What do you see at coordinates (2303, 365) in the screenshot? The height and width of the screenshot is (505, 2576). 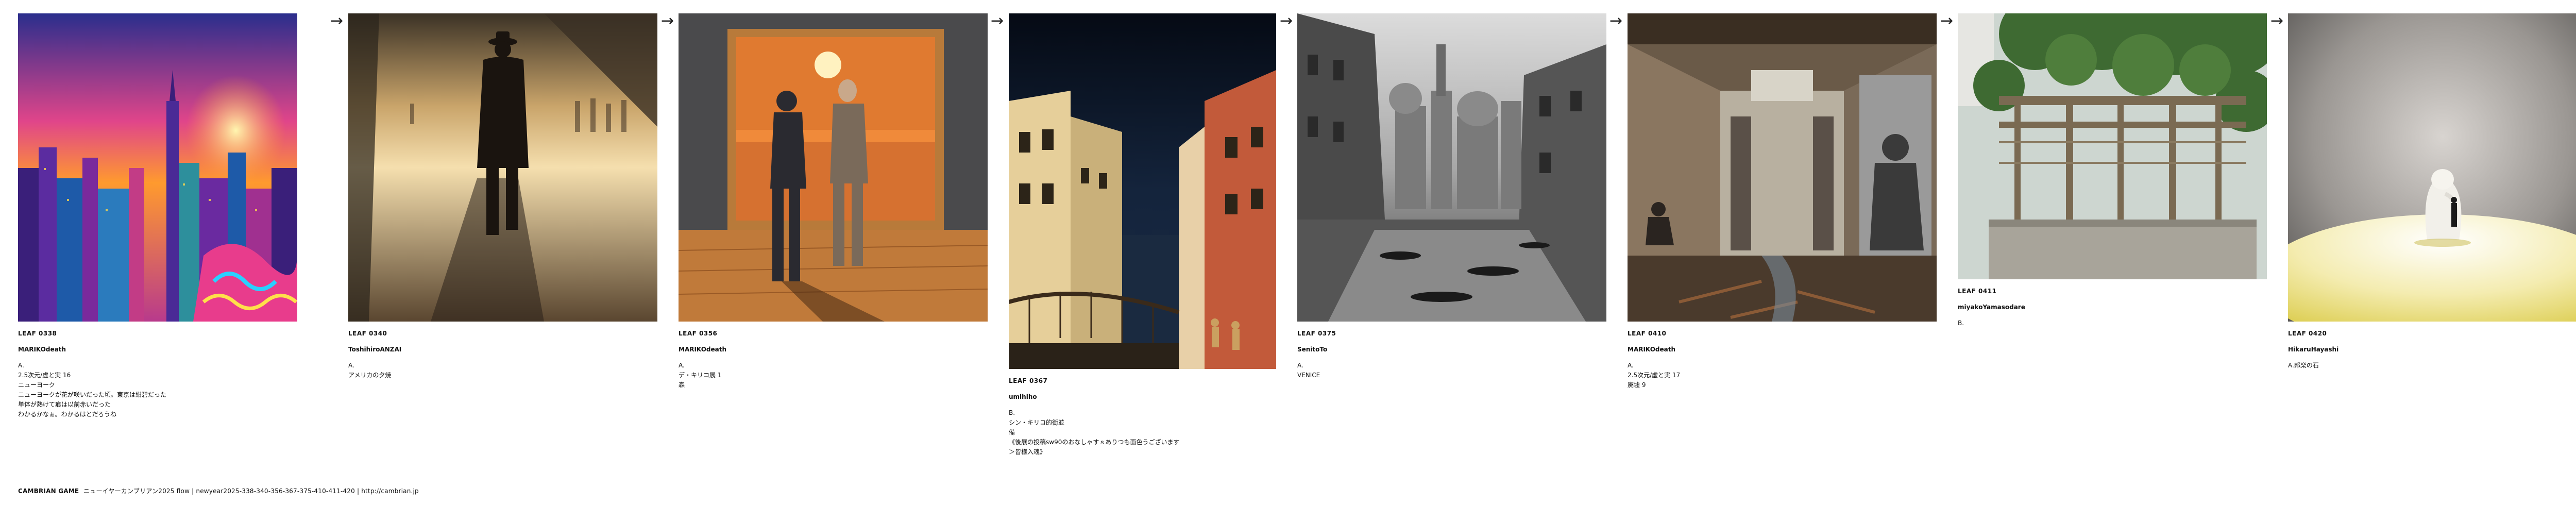 I see `entry-text: A.邦楽の石` at bounding box center [2303, 365].